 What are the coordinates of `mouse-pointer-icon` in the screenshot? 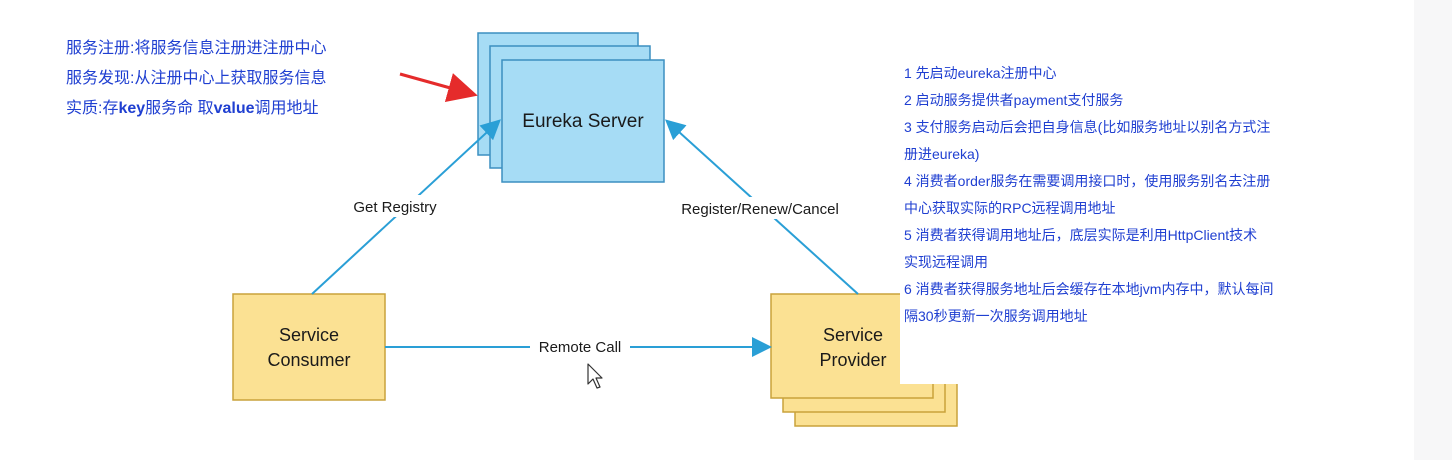 It's located at (595, 376).